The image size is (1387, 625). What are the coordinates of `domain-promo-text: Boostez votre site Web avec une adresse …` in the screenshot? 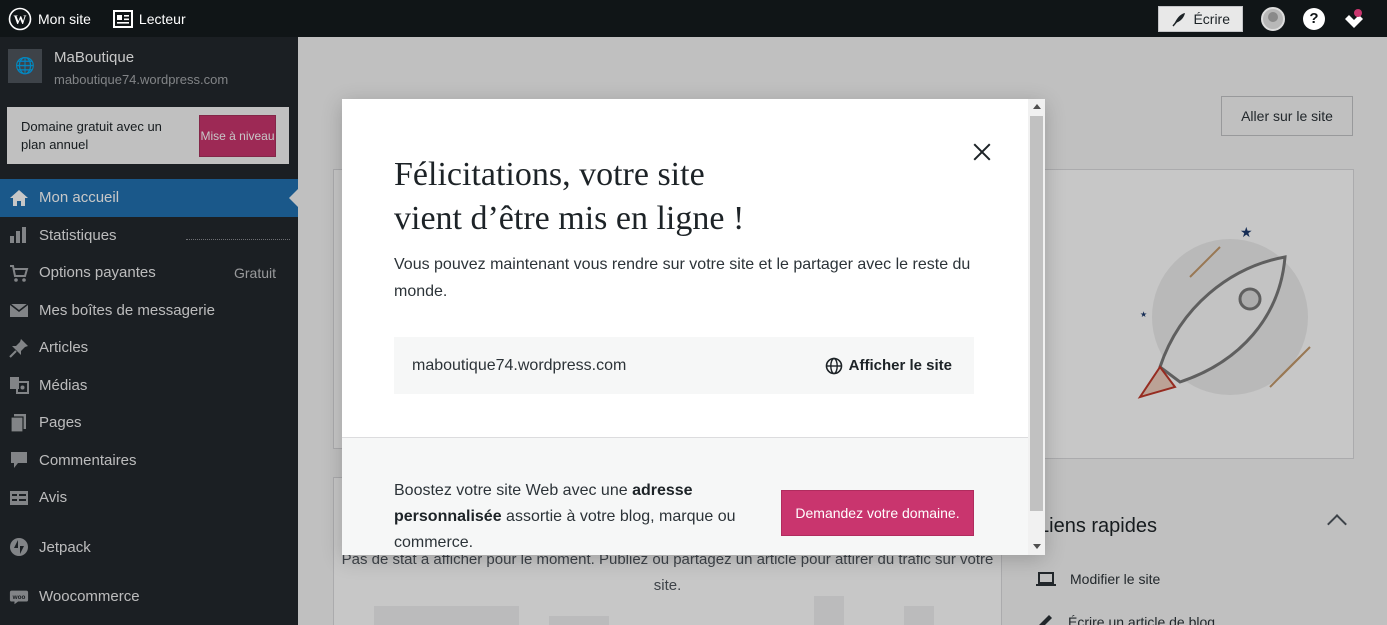 It's located at (565, 516).